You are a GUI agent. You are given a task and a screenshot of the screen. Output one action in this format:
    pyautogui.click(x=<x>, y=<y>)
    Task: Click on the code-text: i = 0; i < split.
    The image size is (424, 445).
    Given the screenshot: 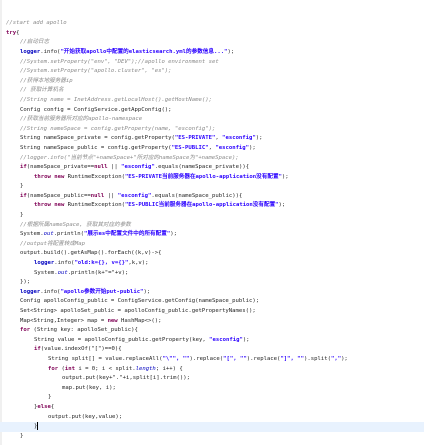 What is the action you would take?
    pyautogui.click(x=105, y=368)
    